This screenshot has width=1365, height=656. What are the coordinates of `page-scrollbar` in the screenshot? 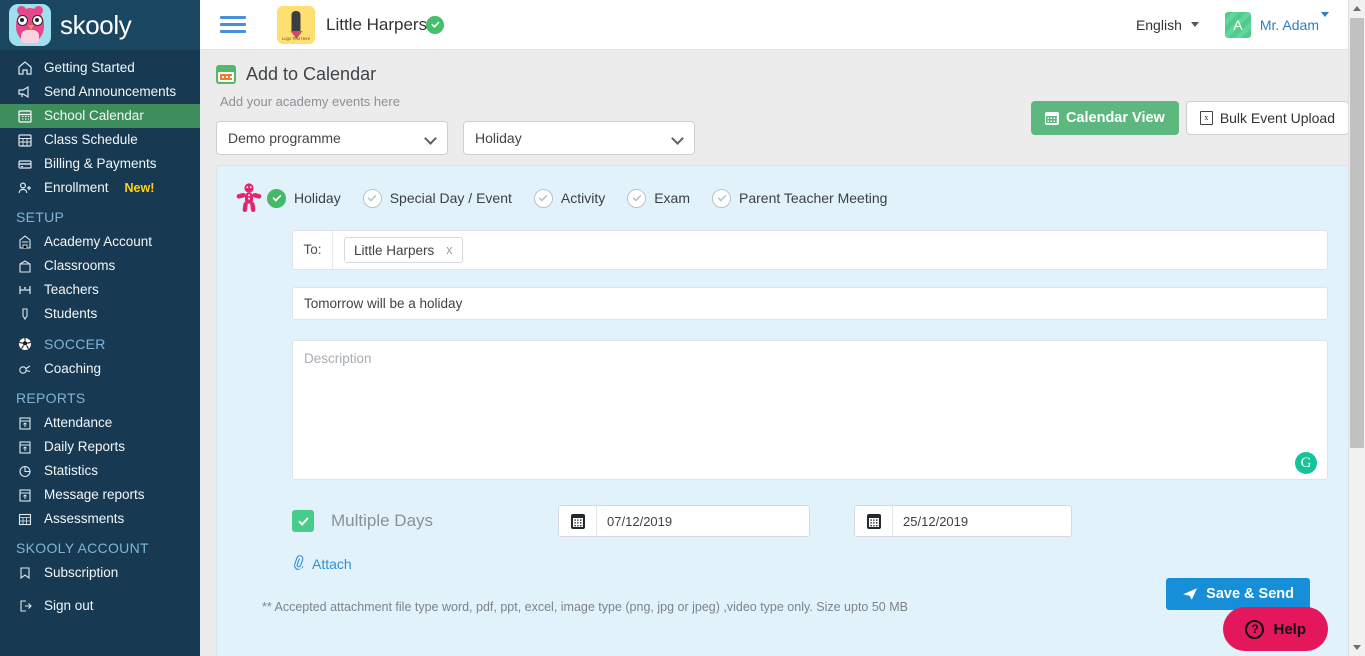 It's located at (1356, 328).